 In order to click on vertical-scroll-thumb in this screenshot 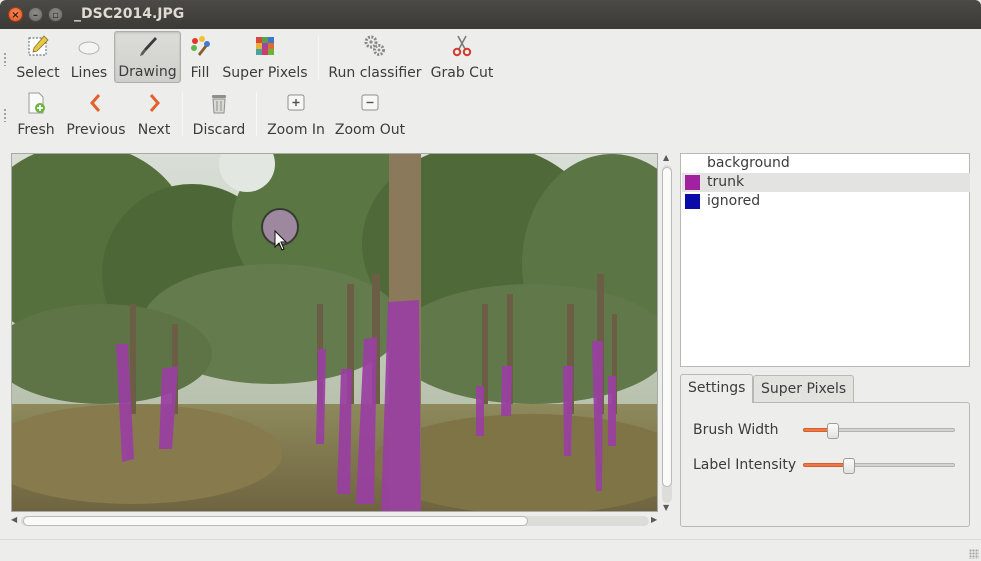, I will do `click(667, 327)`.